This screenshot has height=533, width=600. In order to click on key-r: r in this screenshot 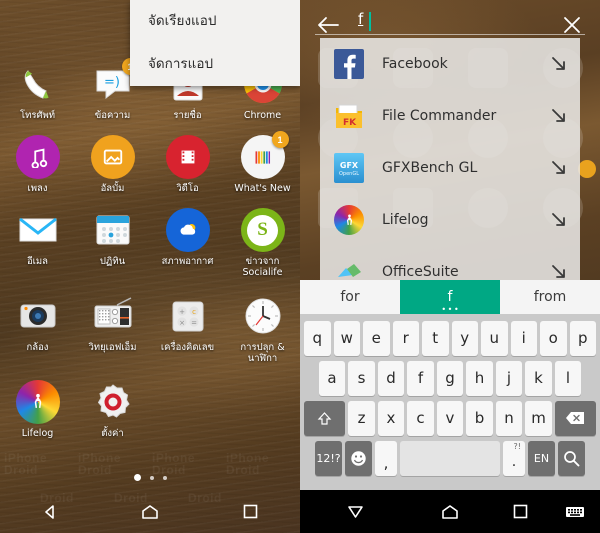, I will do `click(405, 338)`.